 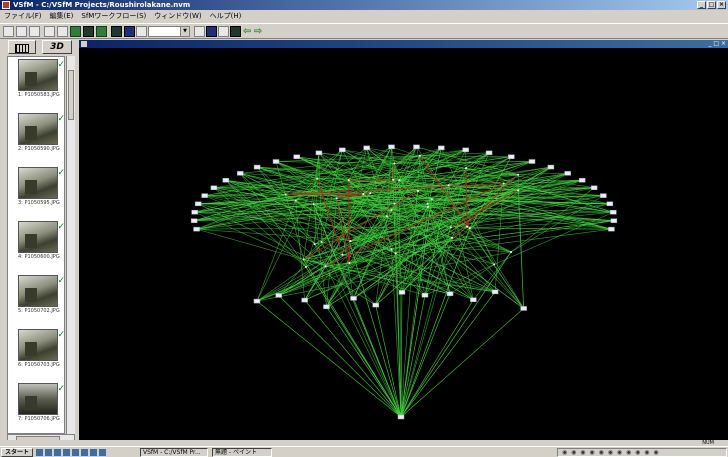 What do you see at coordinates (41, 348) in the screenshot?
I see `thumbnail-item: ✓ 6: P1050703.JPG` at bounding box center [41, 348].